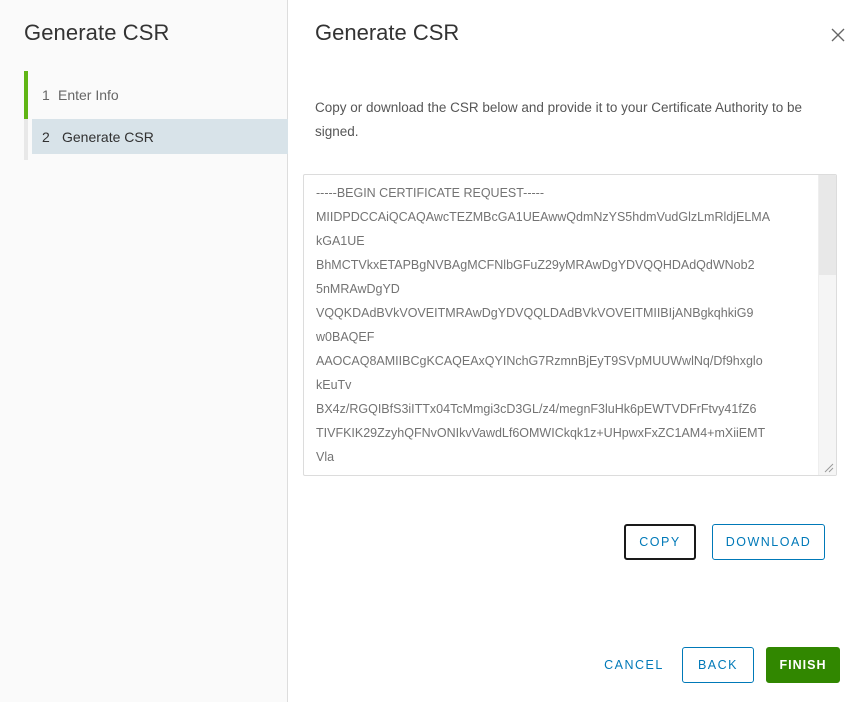  Describe the element at coordinates (46, 95) in the screenshot. I see `step-number: 1` at that location.